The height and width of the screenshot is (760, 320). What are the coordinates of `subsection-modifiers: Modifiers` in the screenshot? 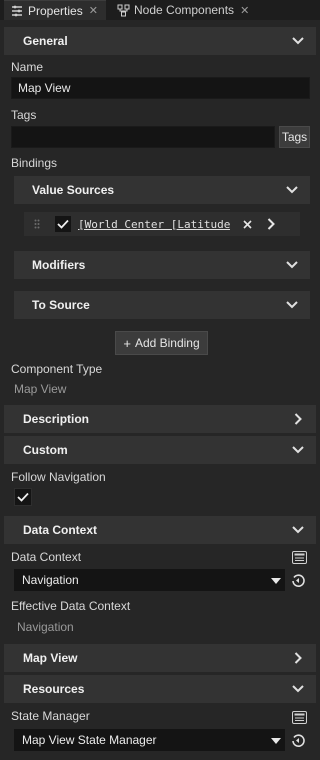 It's located at (162, 265).